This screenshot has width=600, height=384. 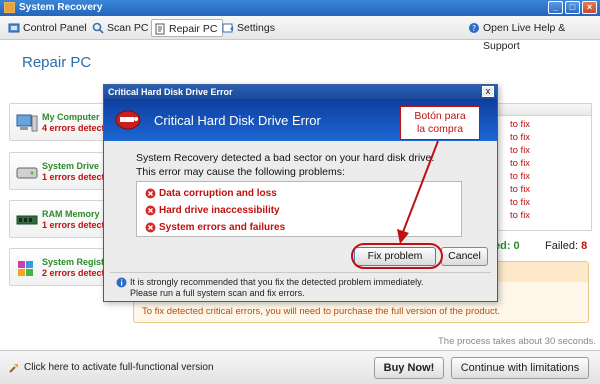 I want to click on list-item: System errors and failures, so click(x=215, y=227).